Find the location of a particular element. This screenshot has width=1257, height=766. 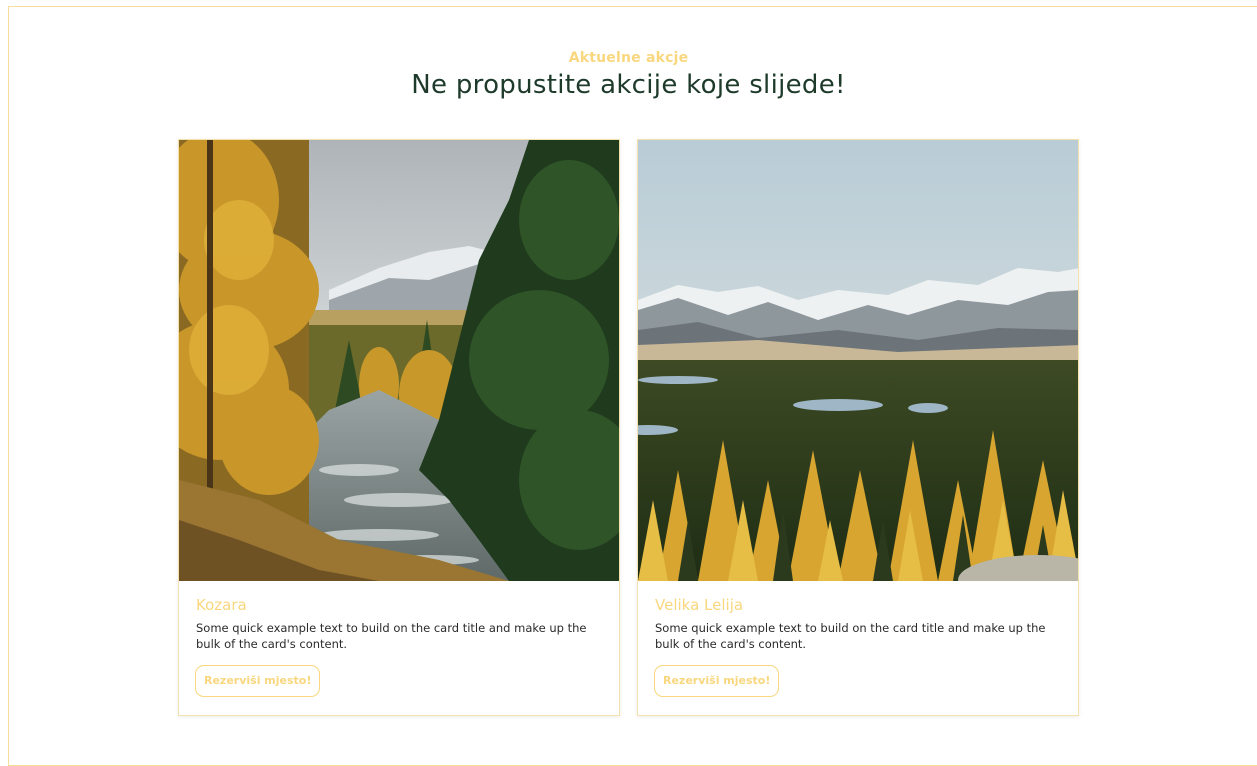

section-headline: Ne propustite akcije koje slijede! is located at coordinates (628, 85).